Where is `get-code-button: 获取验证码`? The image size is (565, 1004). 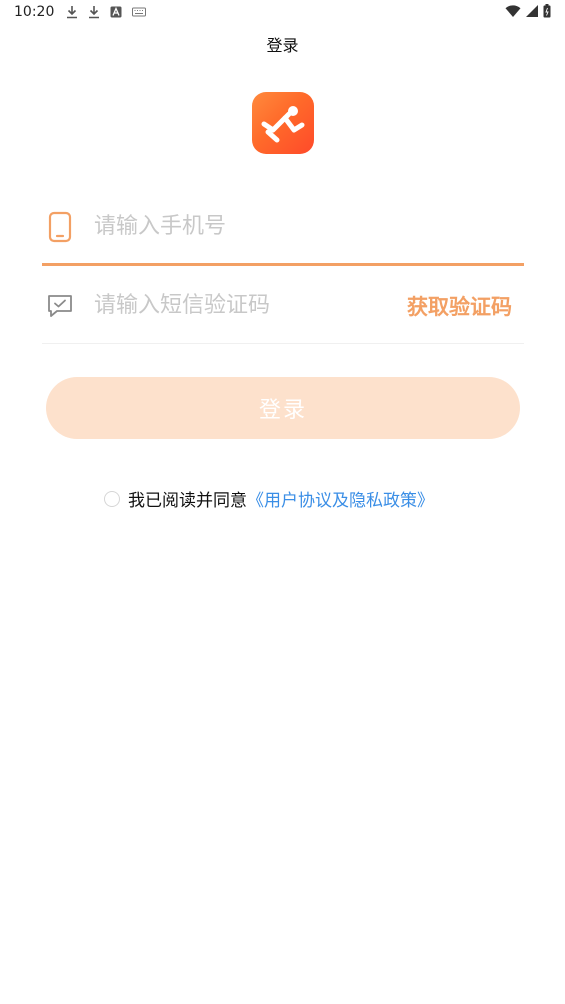
get-code-button: 获取验证码 is located at coordinates (459, 306).